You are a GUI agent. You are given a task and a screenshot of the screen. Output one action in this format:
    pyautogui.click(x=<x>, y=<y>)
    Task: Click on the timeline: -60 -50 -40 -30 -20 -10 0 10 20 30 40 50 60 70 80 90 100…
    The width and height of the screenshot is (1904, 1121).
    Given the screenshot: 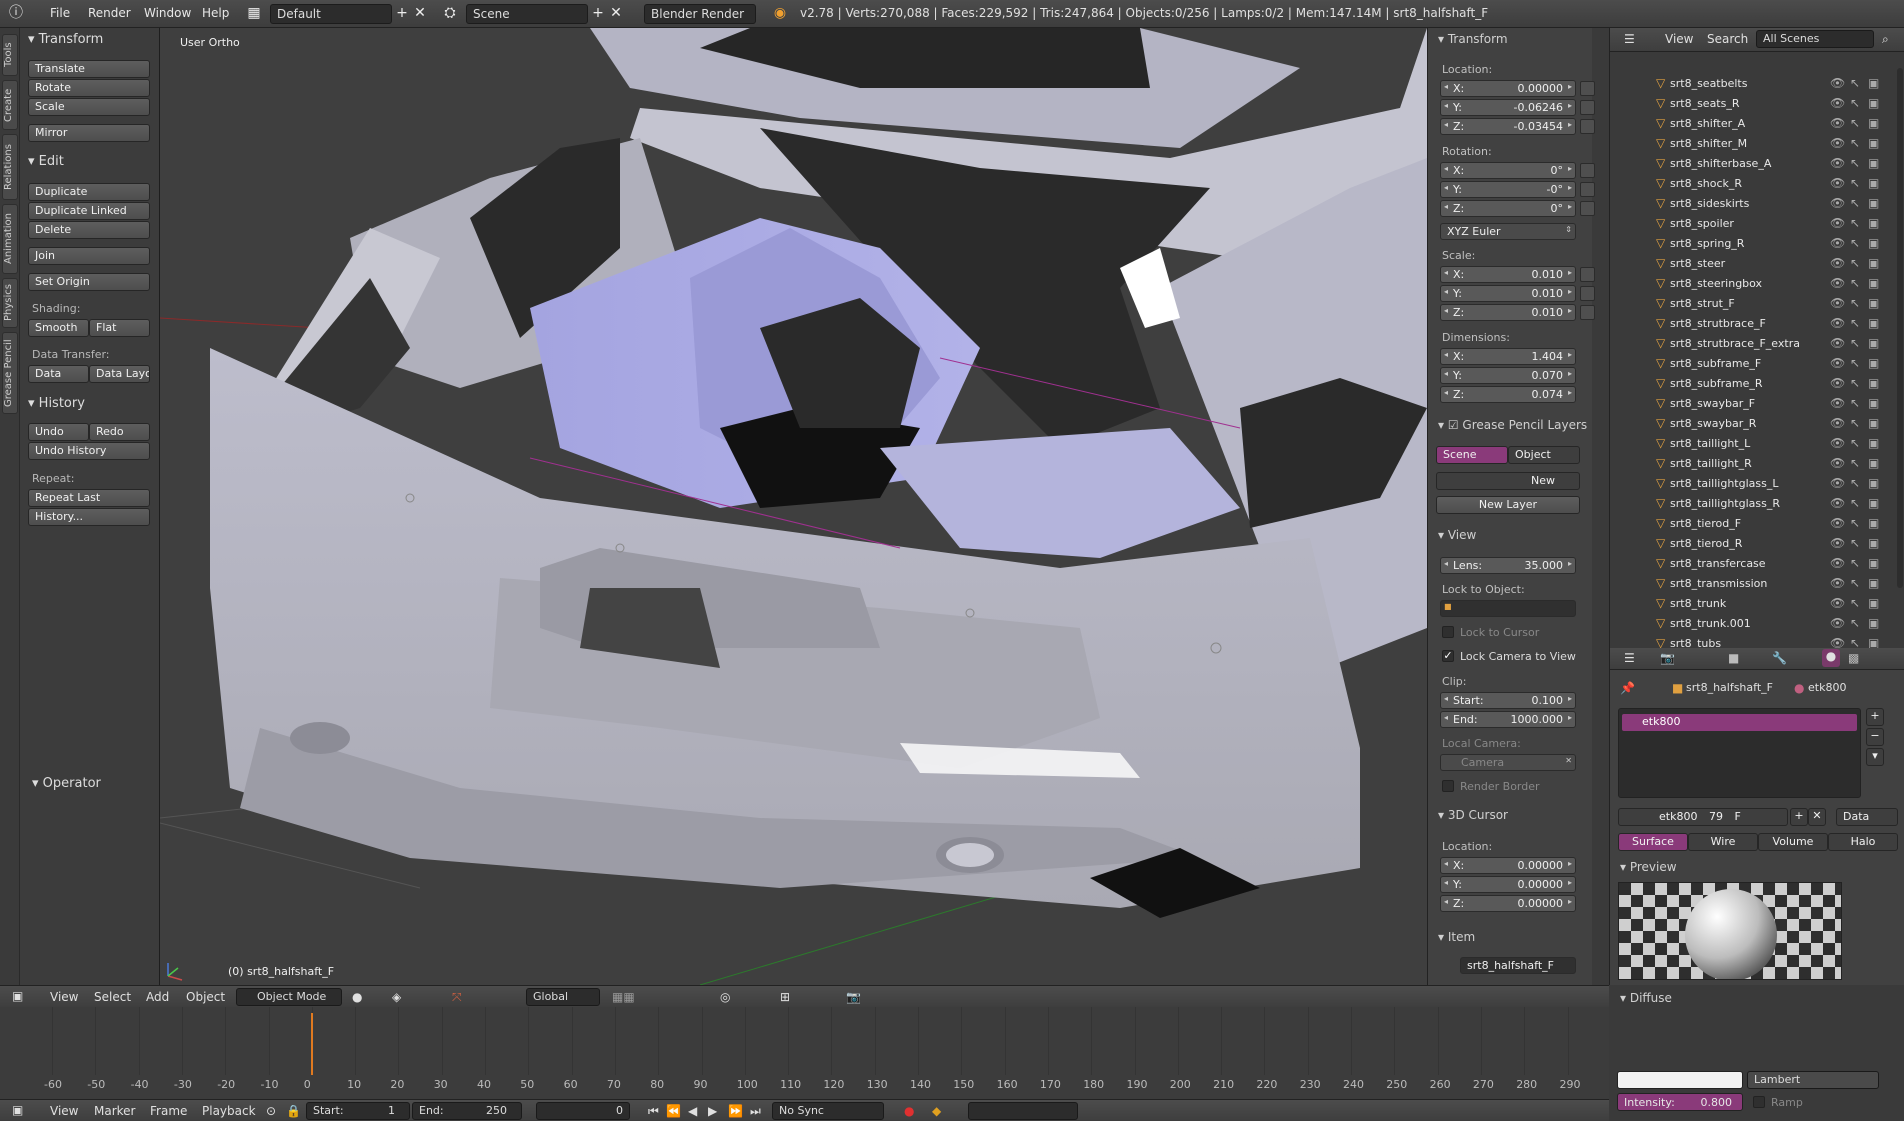 What is the action you would take?
    pyautogui.click(x=804, y=1053)
    